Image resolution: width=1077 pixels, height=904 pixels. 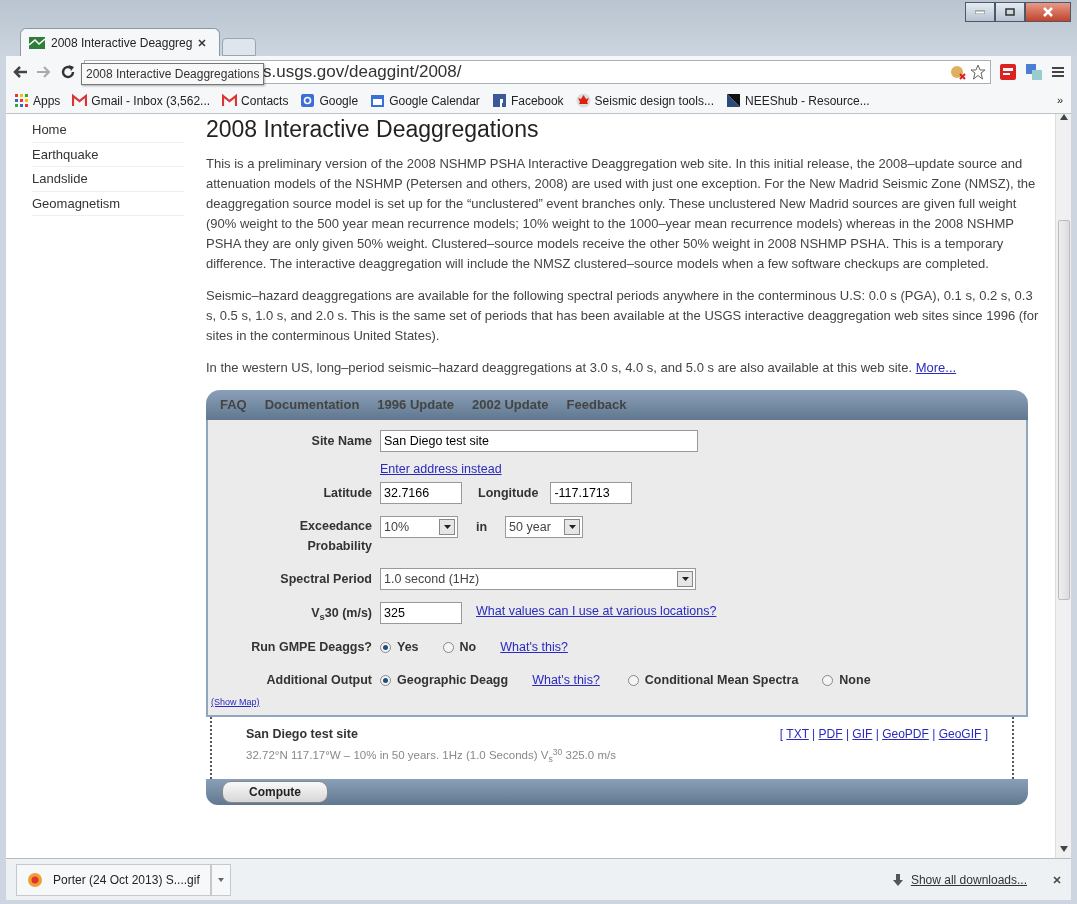 I want to click on help-link: What values can I use at various locations?, so click(x=596, y=612).